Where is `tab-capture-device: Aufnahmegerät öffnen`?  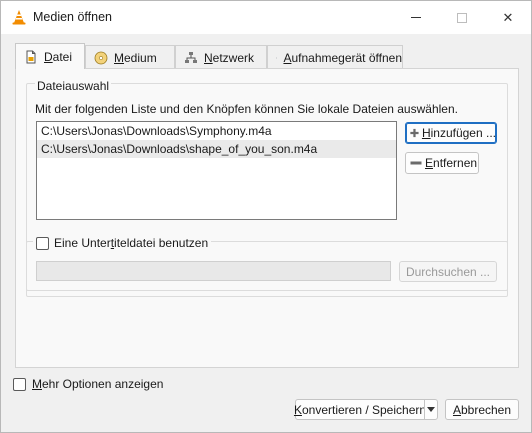 tab-capture-device: Aufnahmegerät öffnen is located at coordinates (335, 57).